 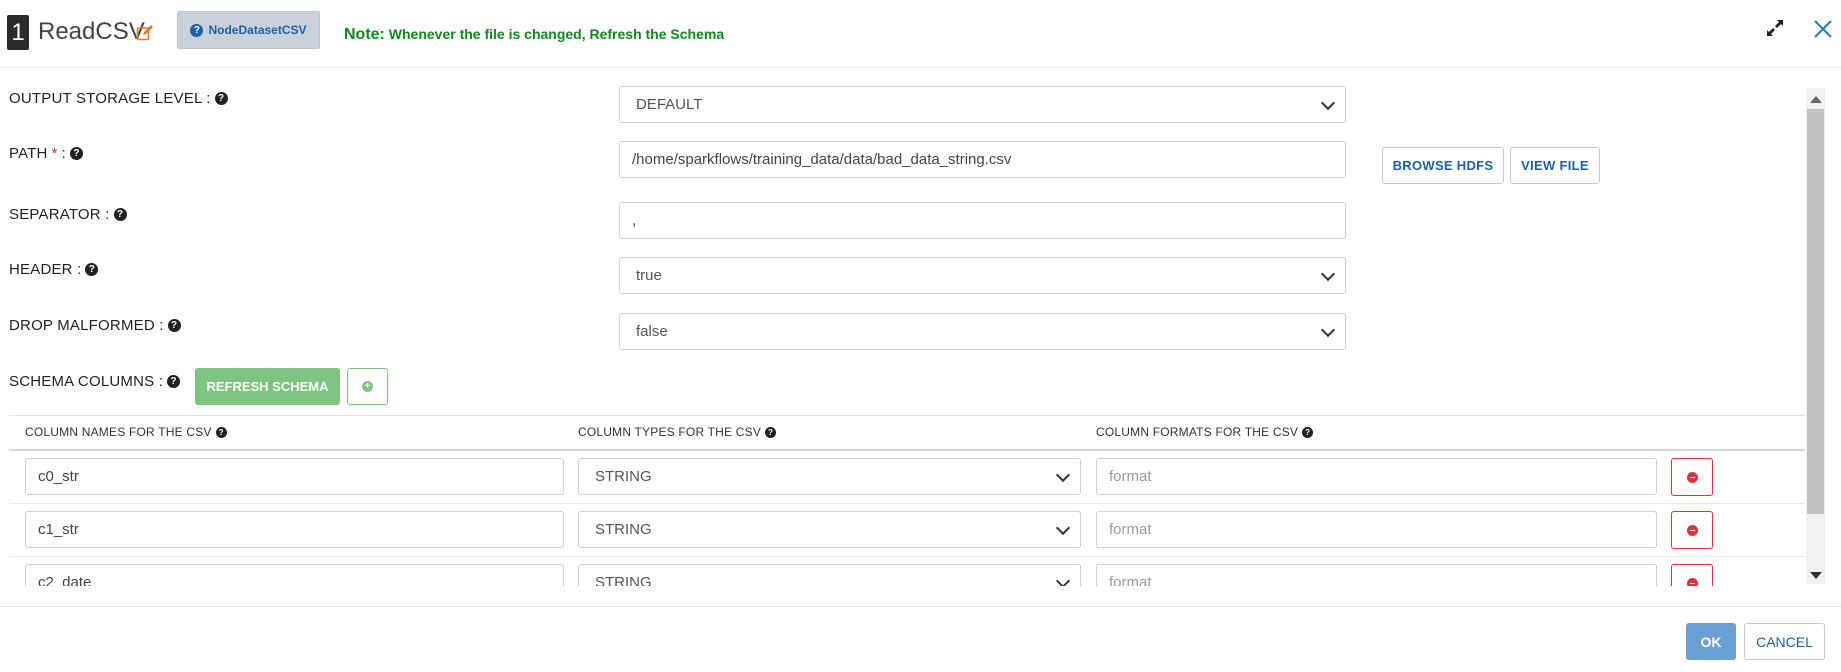 I want to click on minus-circle-icon, so click(x=1692, y=581).